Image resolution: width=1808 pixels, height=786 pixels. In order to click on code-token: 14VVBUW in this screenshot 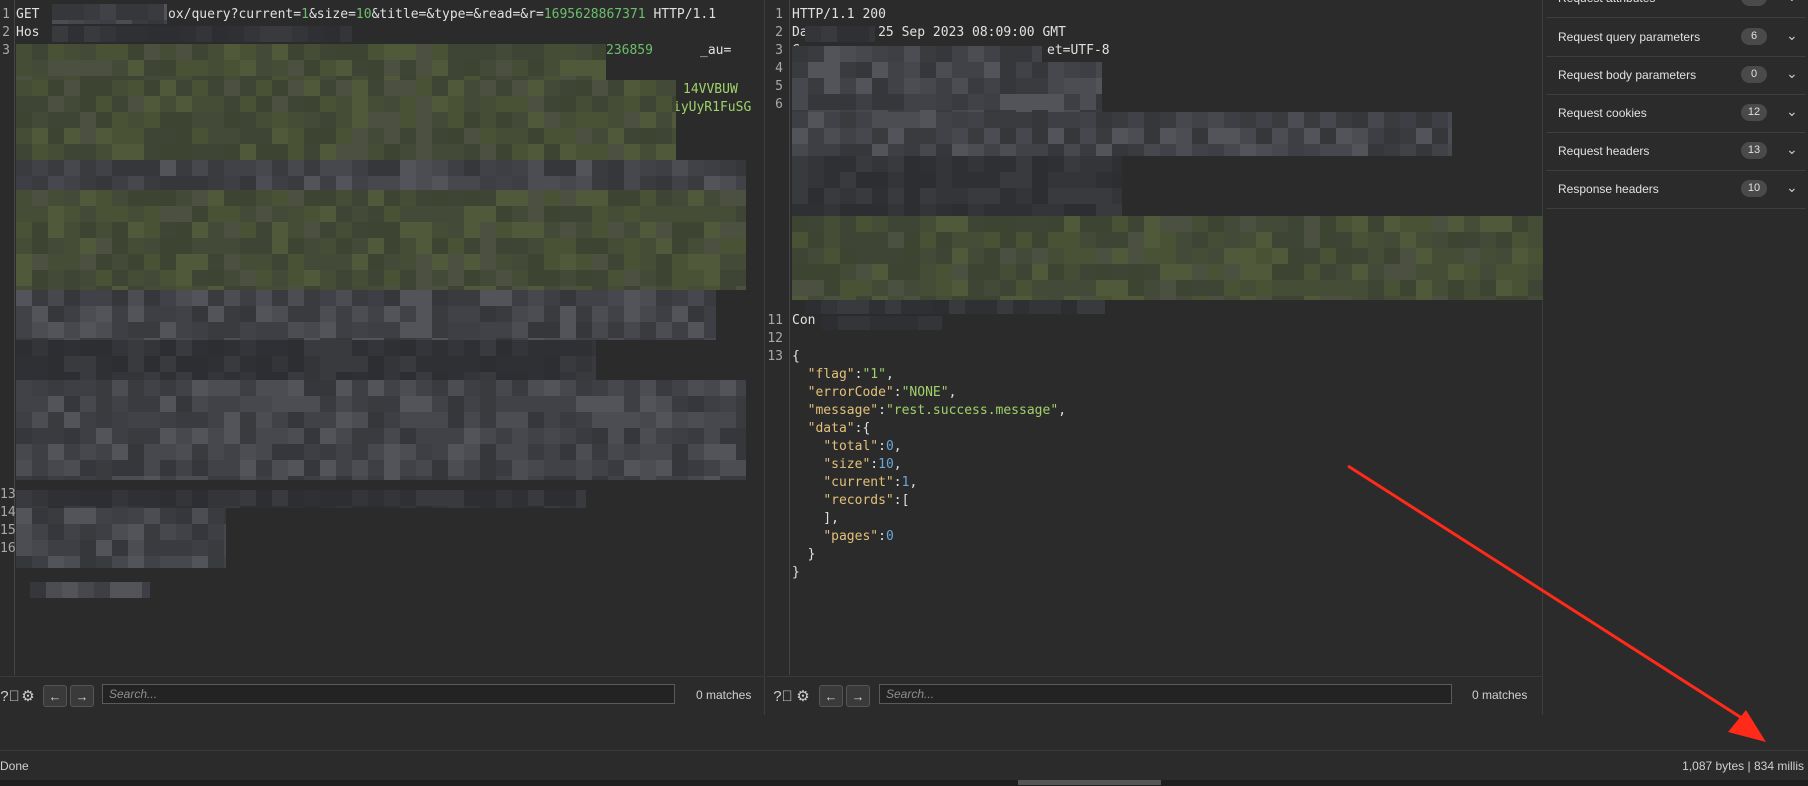, I will do `click(710, 89)`.